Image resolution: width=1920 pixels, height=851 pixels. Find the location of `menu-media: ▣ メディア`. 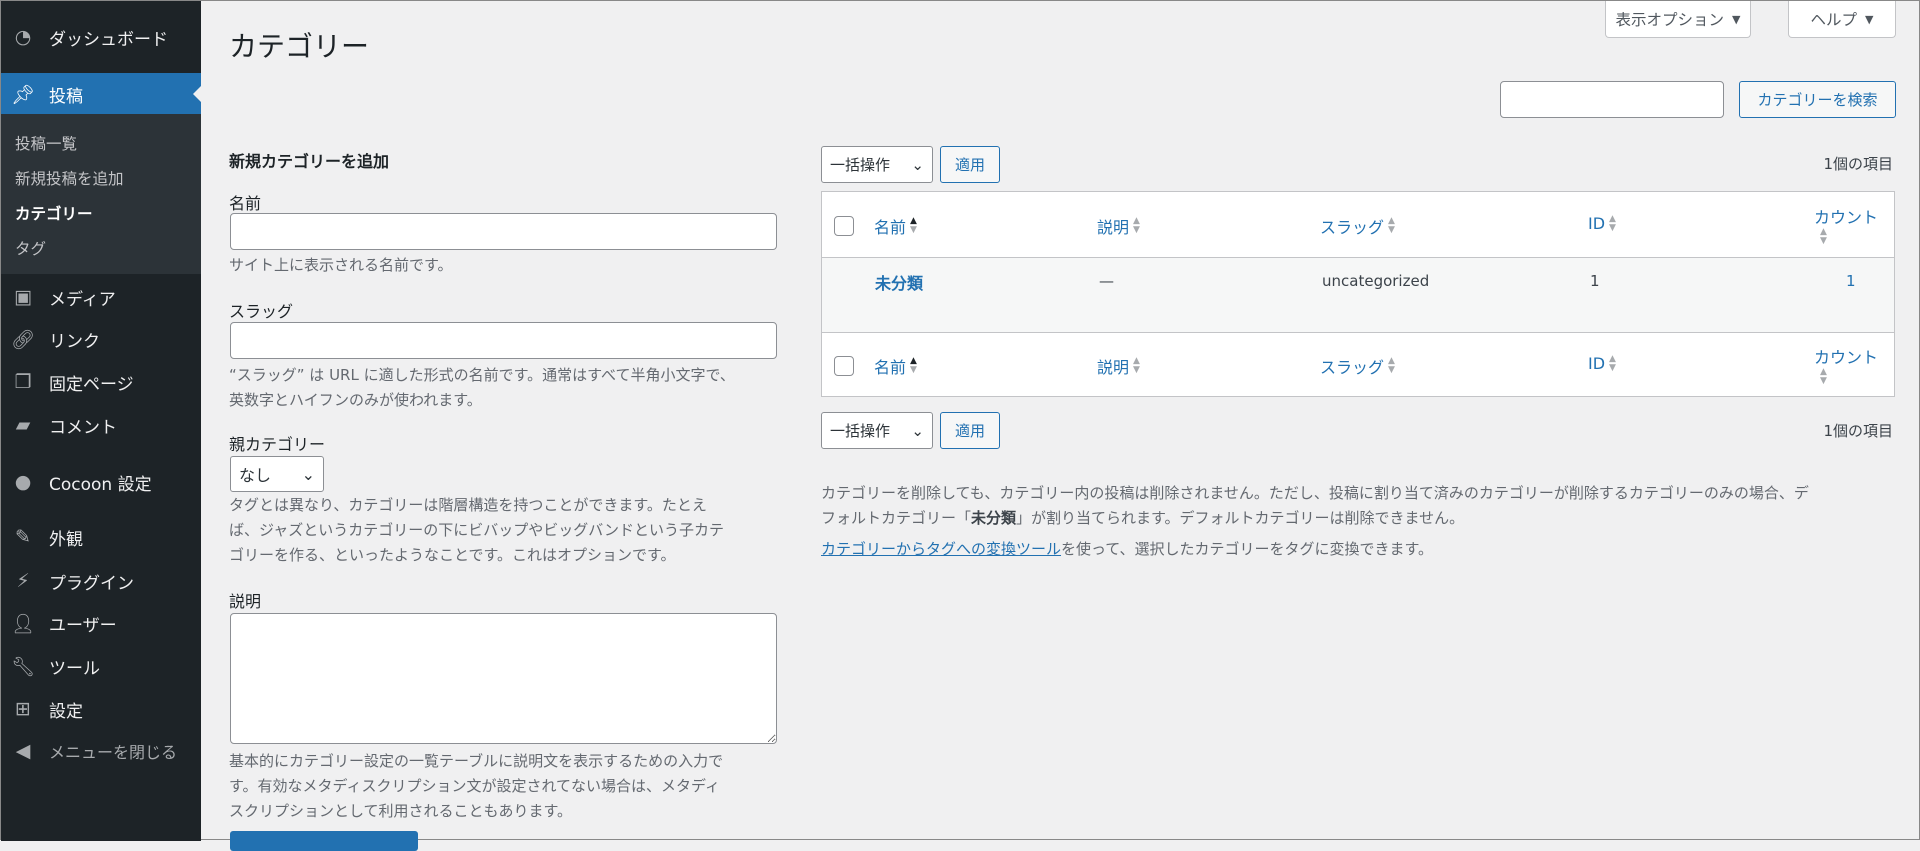

menu-media: ▣ メディア is located at coordinates (101, 297).